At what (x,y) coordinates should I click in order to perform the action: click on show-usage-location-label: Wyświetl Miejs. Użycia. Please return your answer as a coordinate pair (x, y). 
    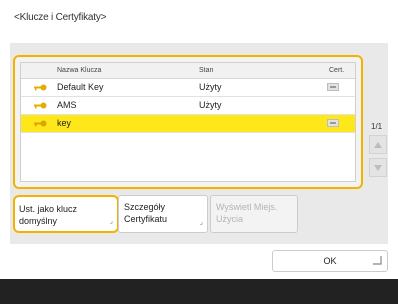
    Looking at the image, I should click on (247, 213).